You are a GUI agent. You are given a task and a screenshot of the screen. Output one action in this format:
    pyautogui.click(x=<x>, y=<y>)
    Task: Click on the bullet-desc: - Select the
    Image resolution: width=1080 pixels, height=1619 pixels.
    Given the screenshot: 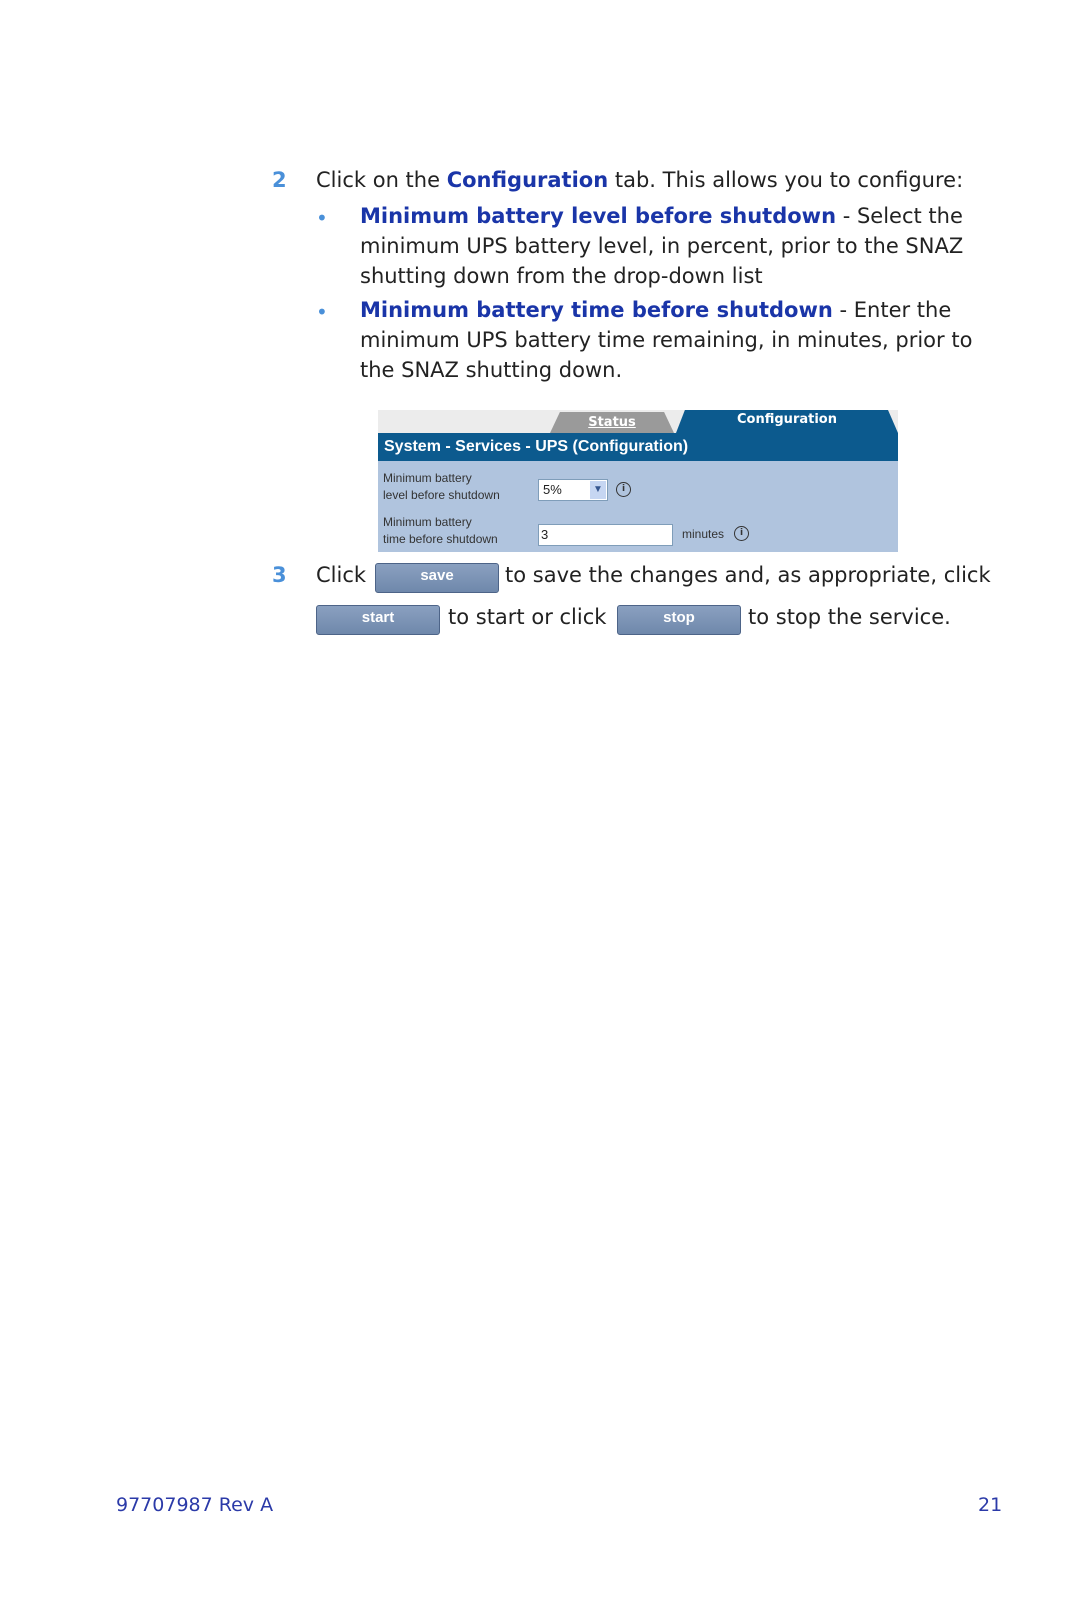 What is the action you would take?
    pyautogui.click(x=899, y=216)
    